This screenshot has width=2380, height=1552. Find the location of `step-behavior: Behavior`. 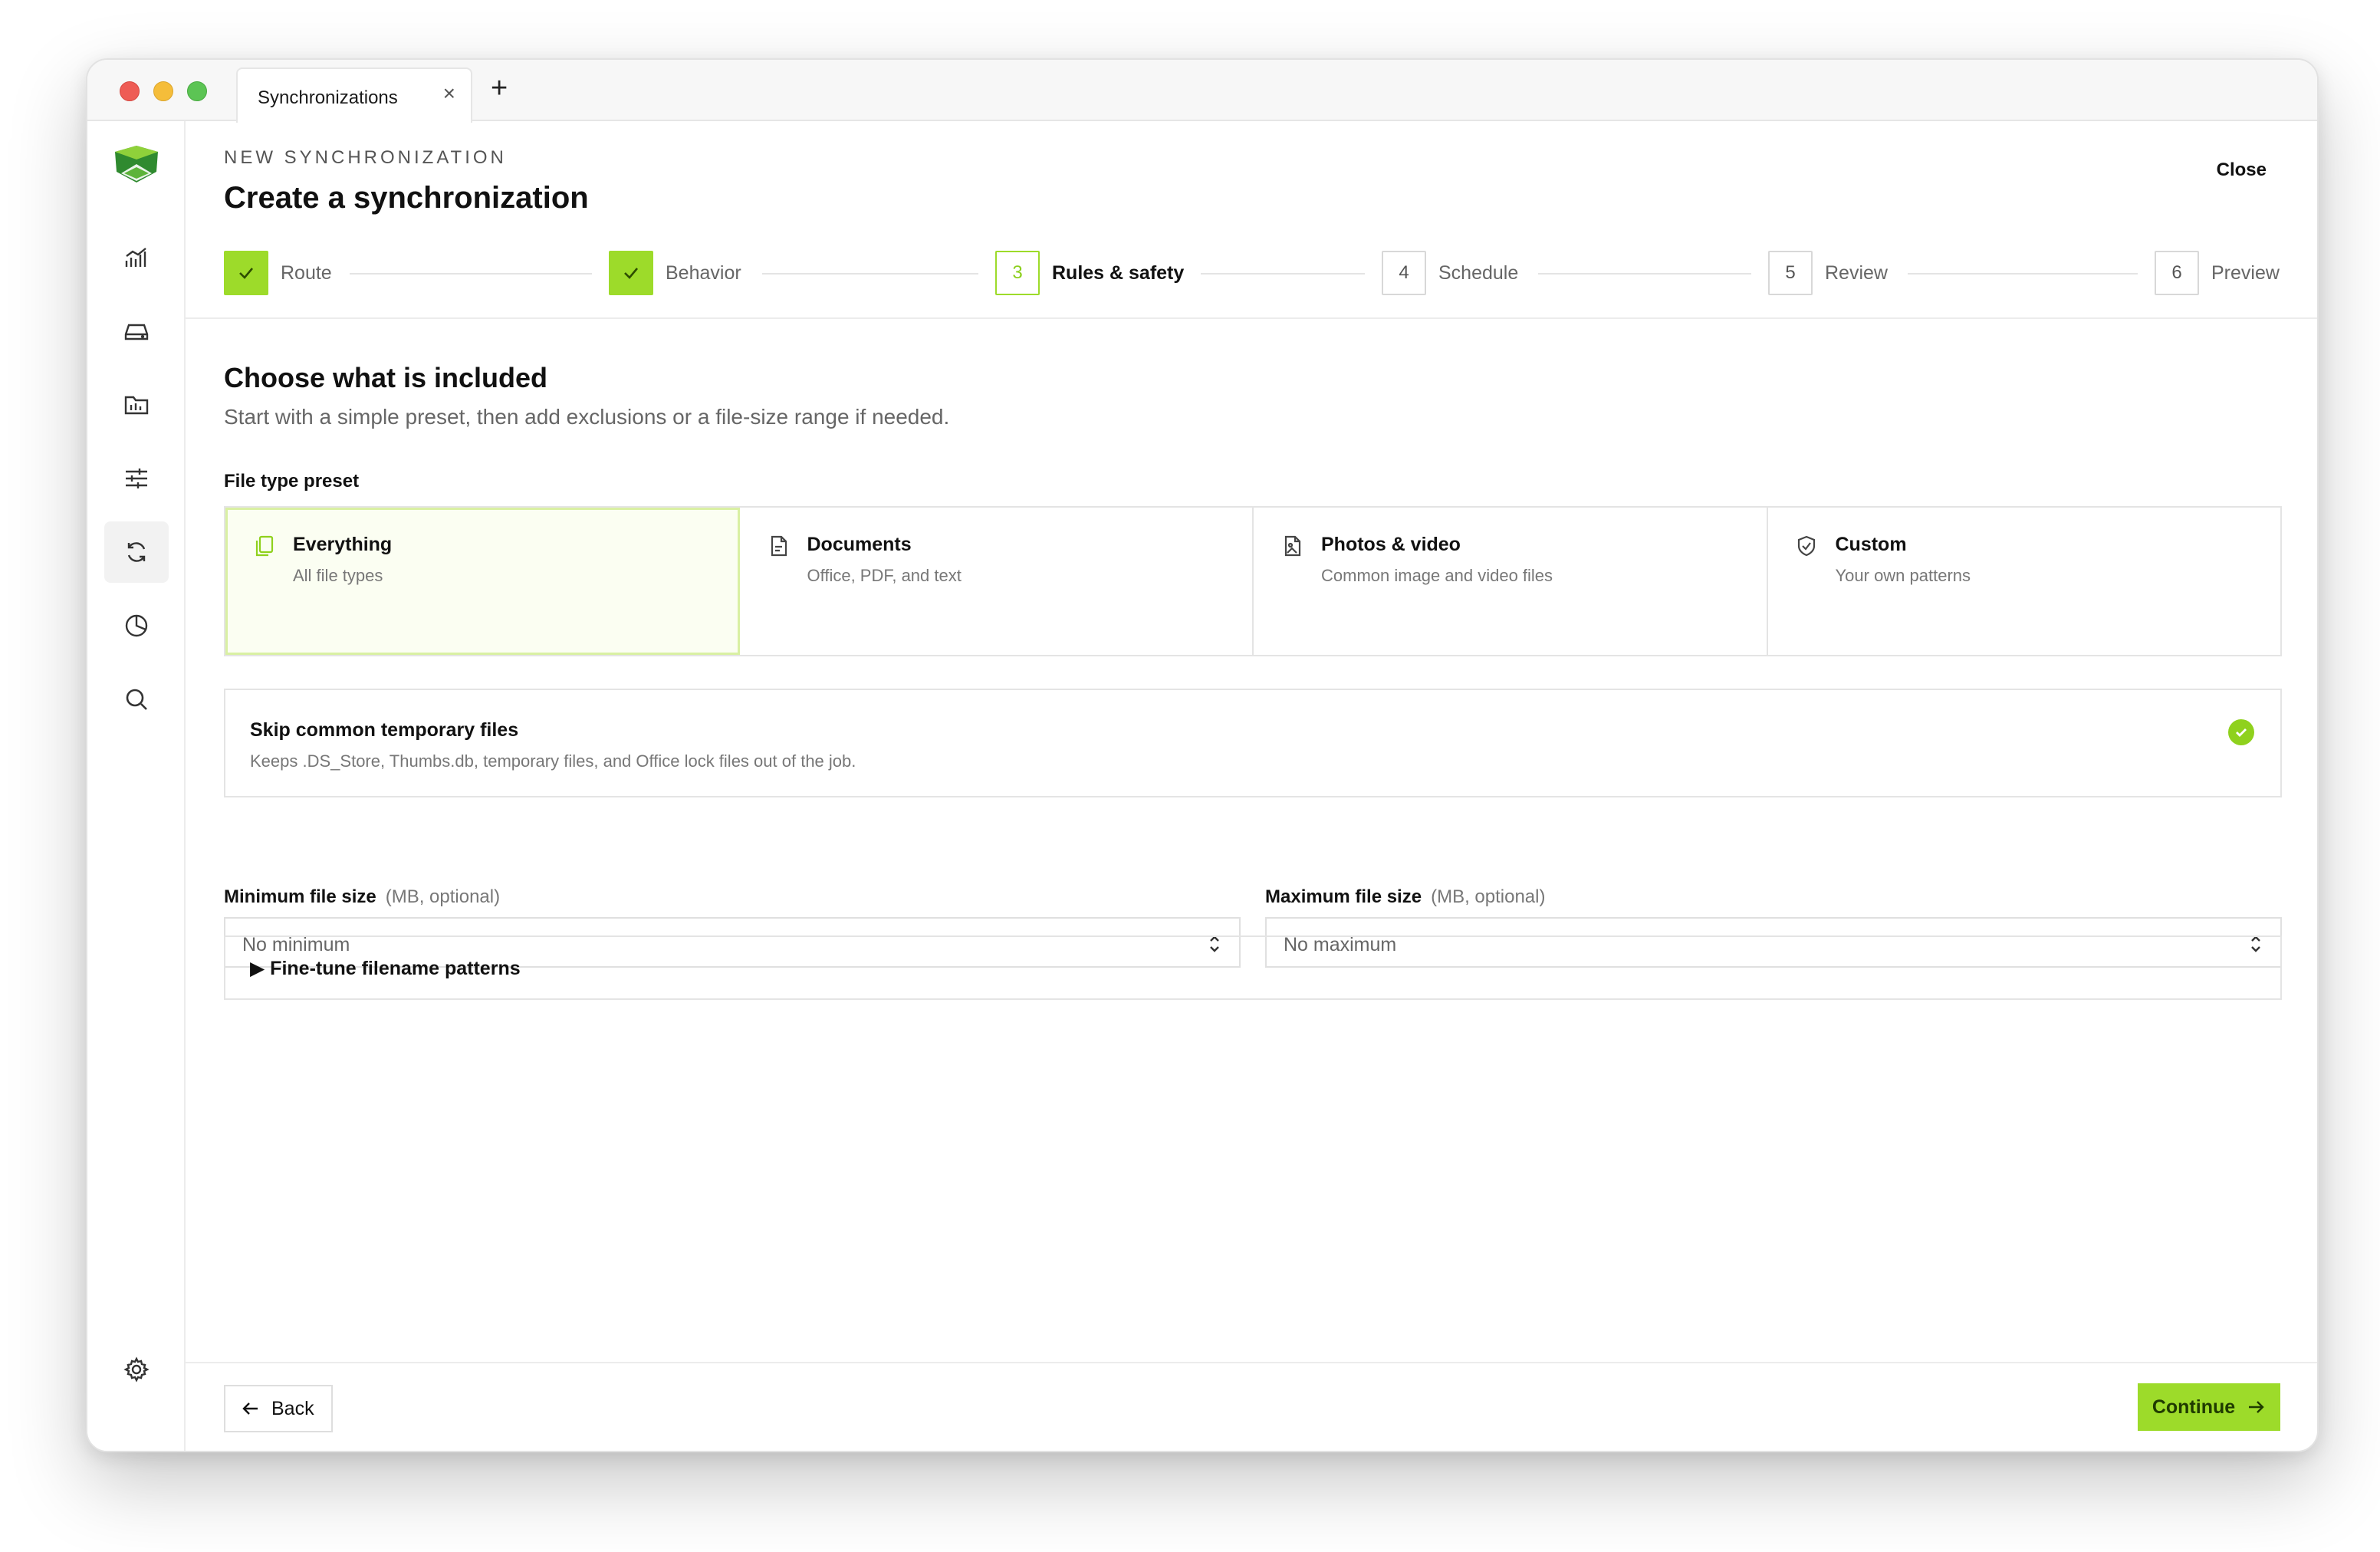

step-behavior: Behavior is located at coordinates (683, 273).